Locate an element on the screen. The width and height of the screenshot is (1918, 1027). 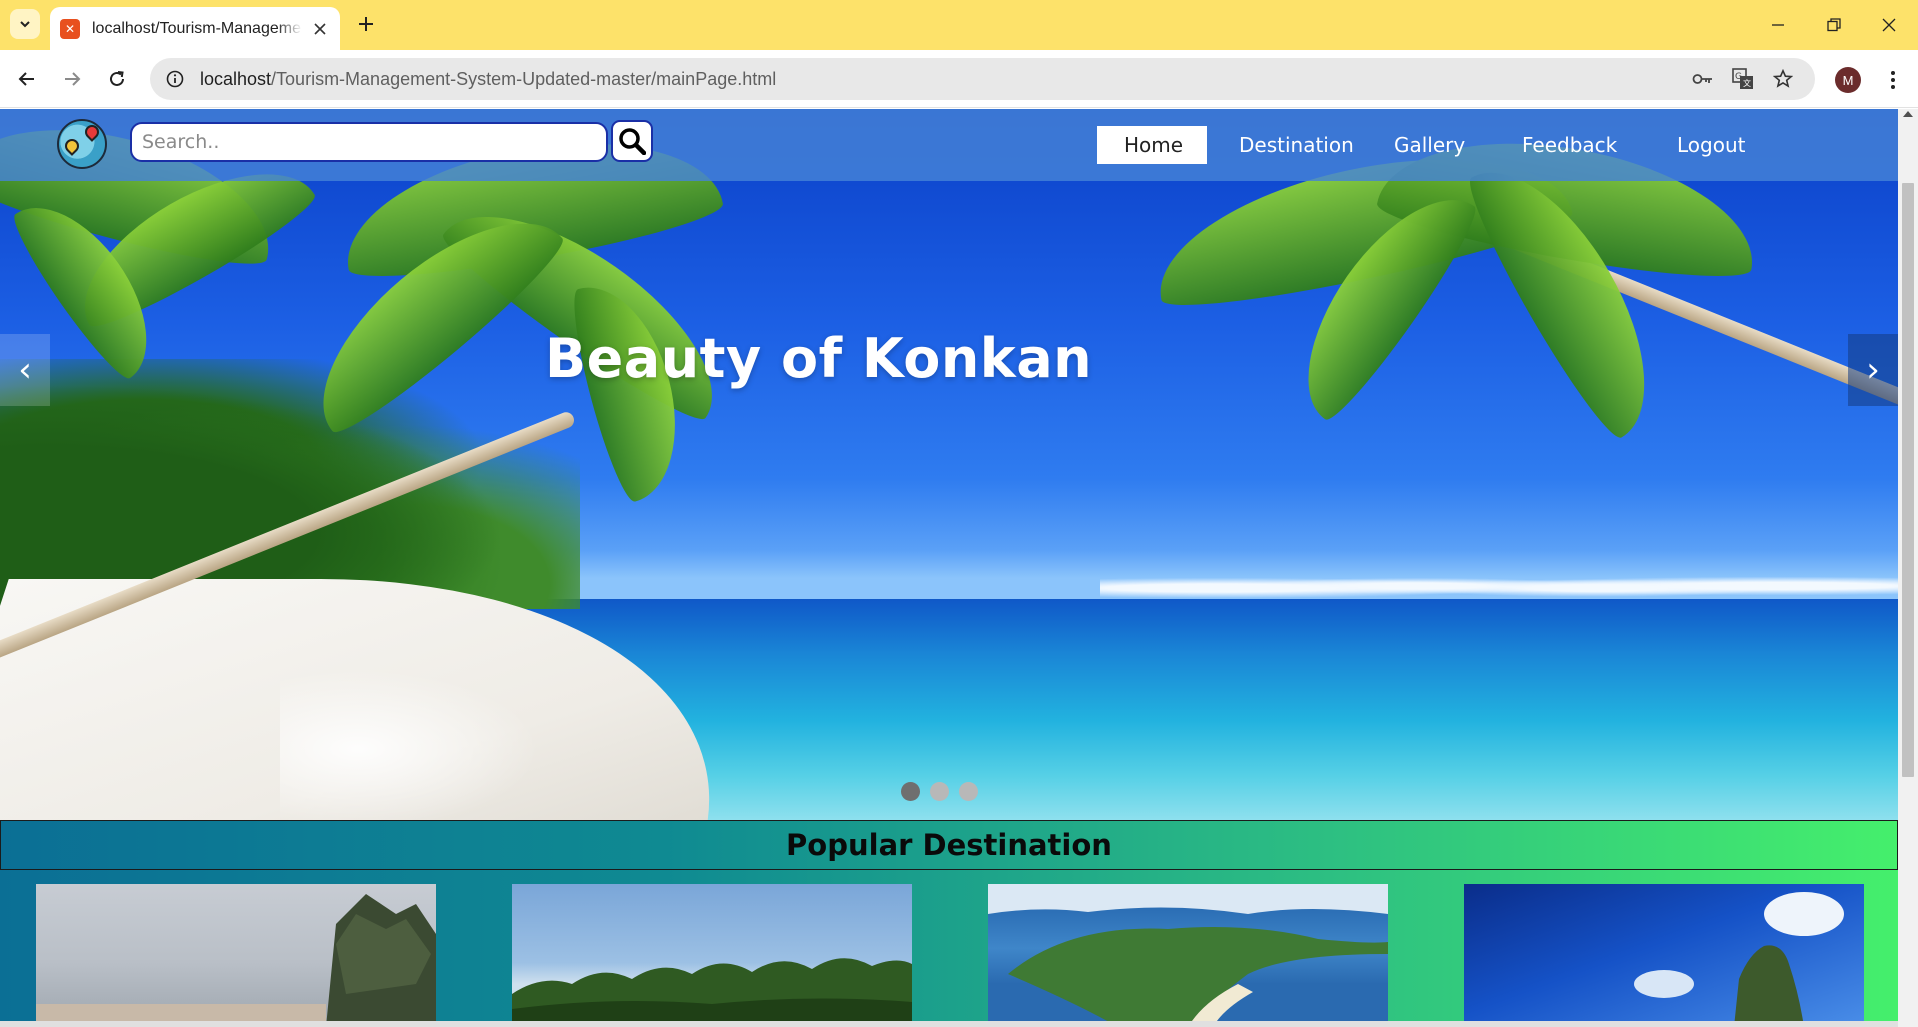
globe-logo-icon is located at coordinates (82, 144).